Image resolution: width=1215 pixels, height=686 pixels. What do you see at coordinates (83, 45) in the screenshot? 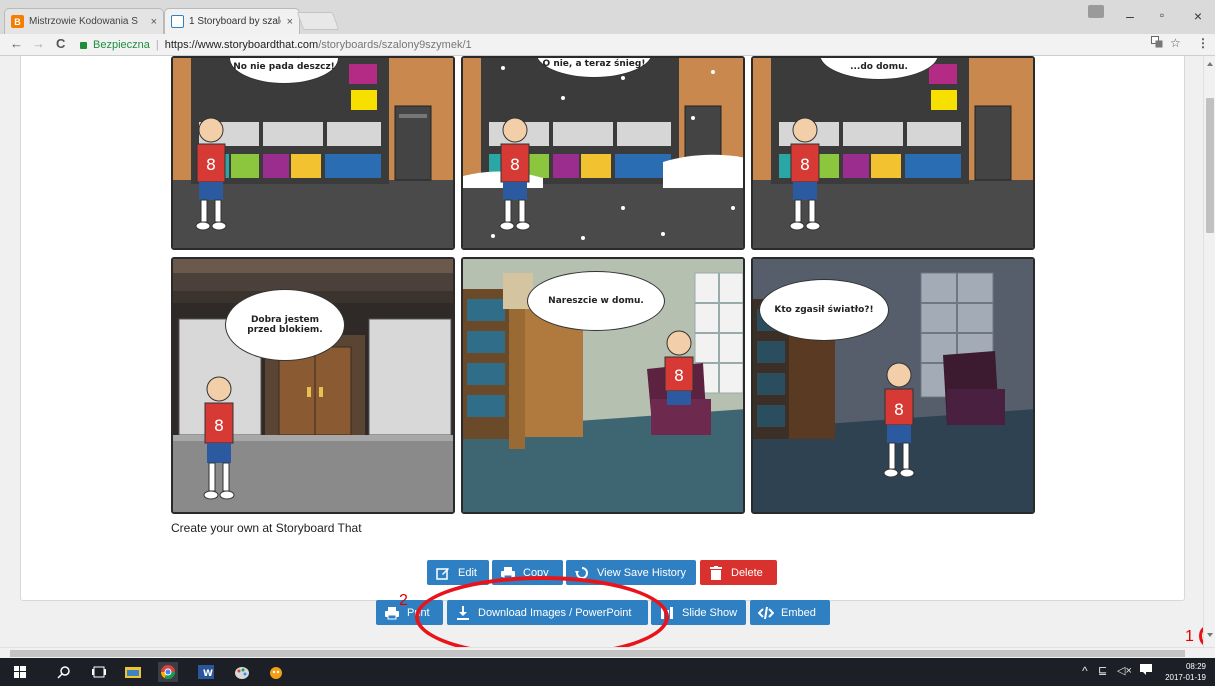
I see `lock-icon` at bounding box center [83, 45].